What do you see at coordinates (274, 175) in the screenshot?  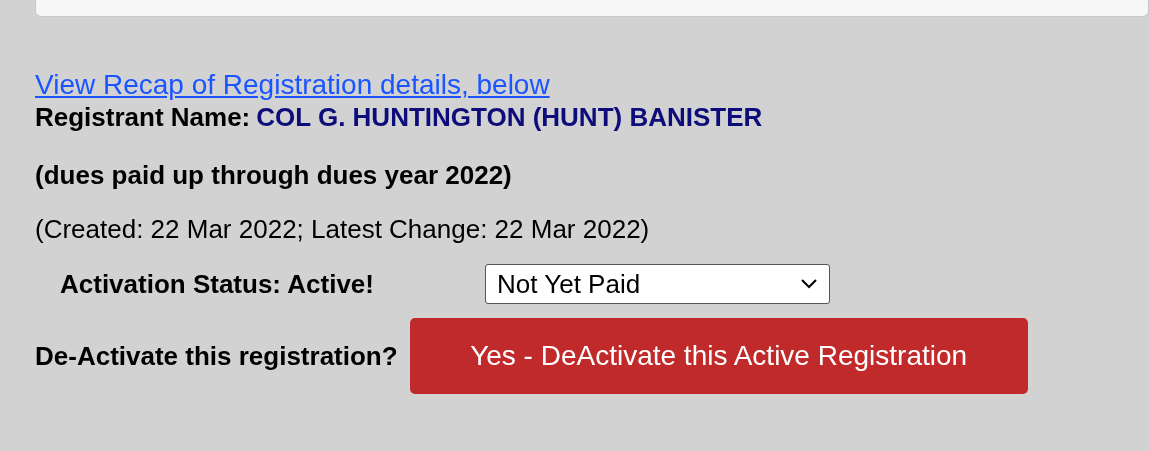 I see `dues-note: (dues paid up through dues year 2022)` at bounding box center [274, 175].